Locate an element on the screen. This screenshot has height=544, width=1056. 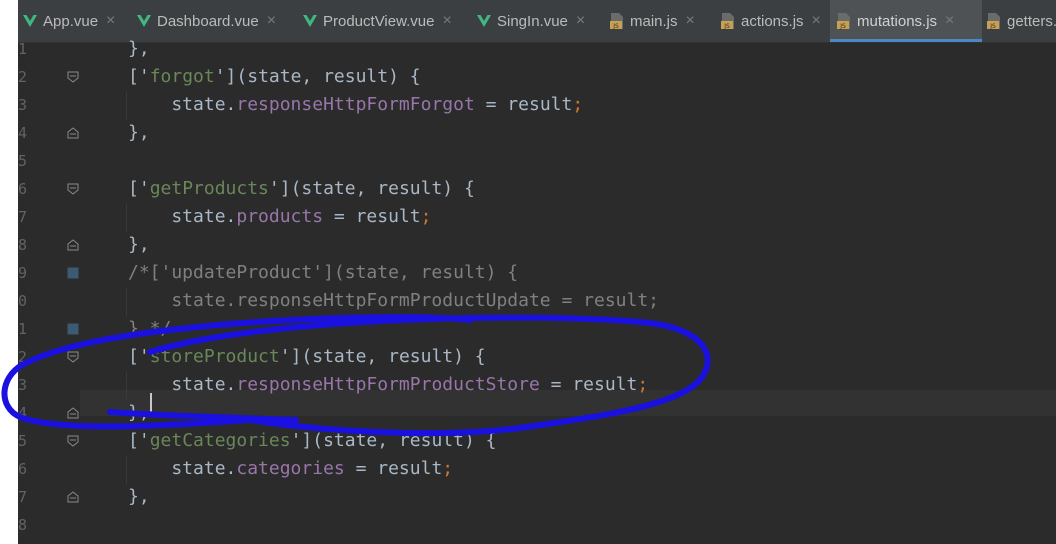
tab-actions-js: JS actions.js × is located at coordinates (773, 21).